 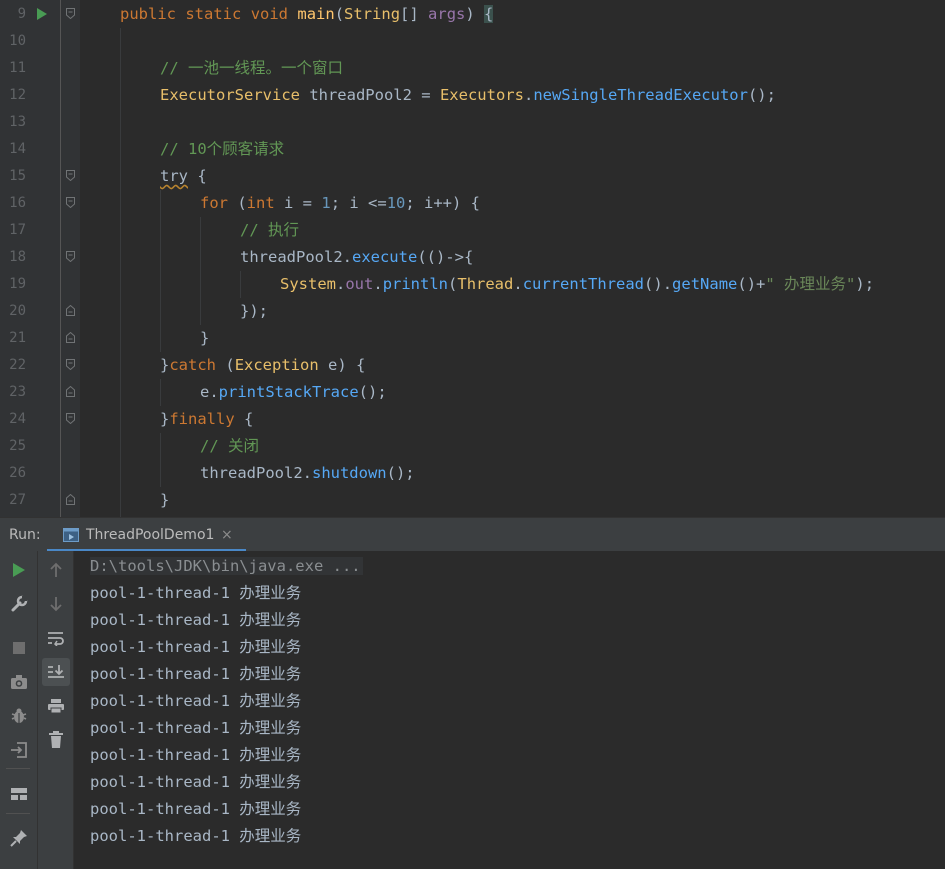 What do you see at coordinates (19, 604) in the screenshot?
I see `wrench-icon` at bounding box center [19, 604].